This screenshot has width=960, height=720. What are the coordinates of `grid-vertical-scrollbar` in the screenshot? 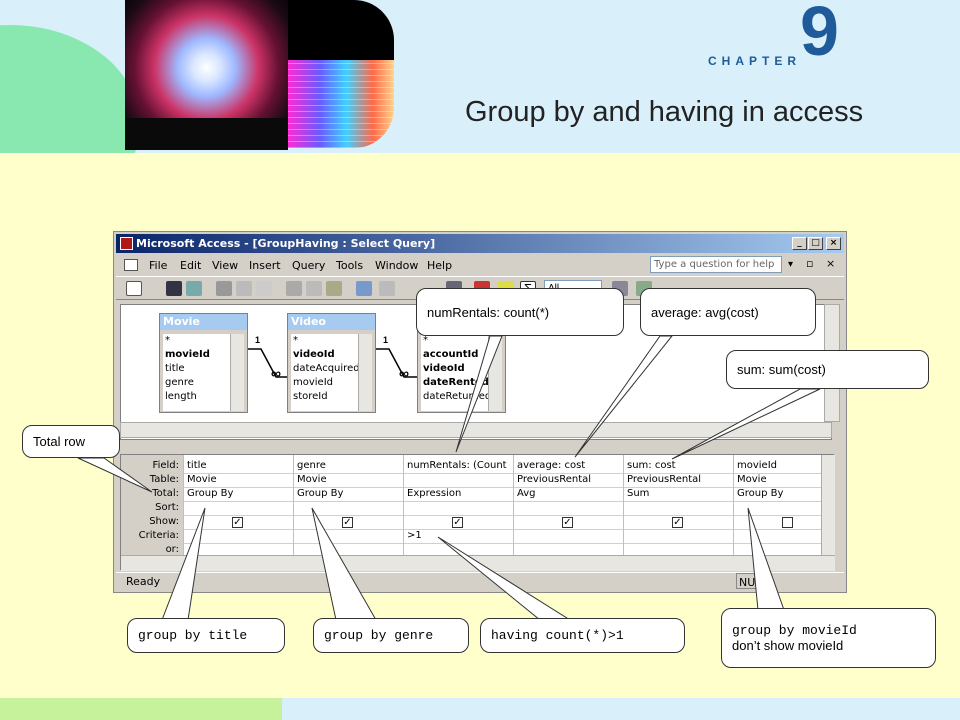 It's located at (828, 505).